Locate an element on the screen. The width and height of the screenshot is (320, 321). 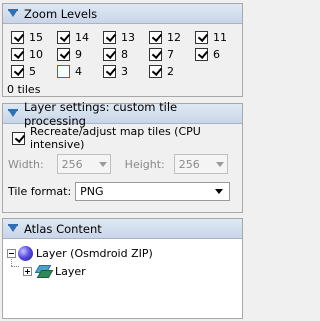
layer-settings-header: Layer settings: custom tile processing is located at coordinates (122, 114).